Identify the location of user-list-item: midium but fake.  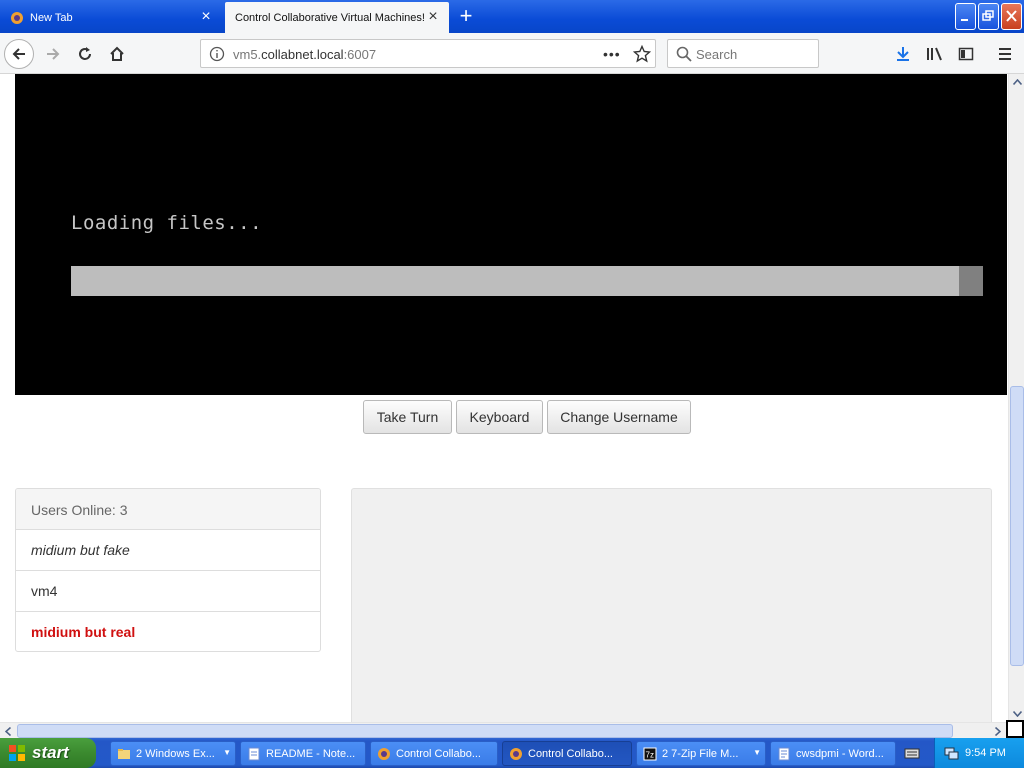
(168, 550).